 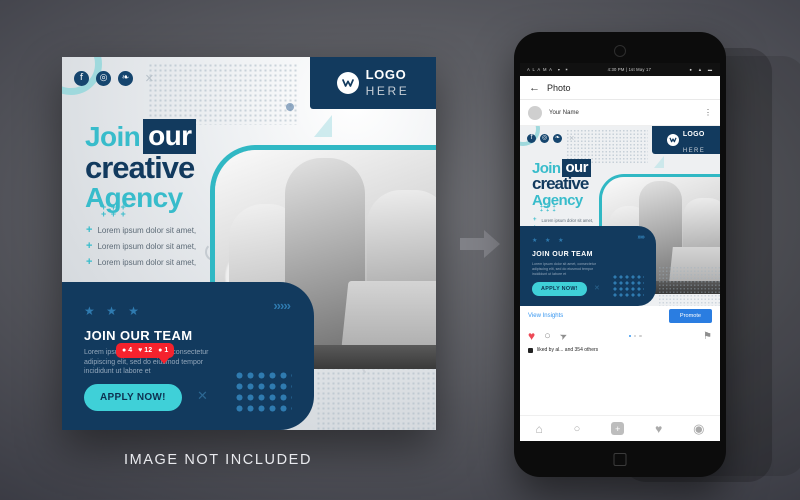 I want to click on close-icon: ×, so click(x=572, y=138).